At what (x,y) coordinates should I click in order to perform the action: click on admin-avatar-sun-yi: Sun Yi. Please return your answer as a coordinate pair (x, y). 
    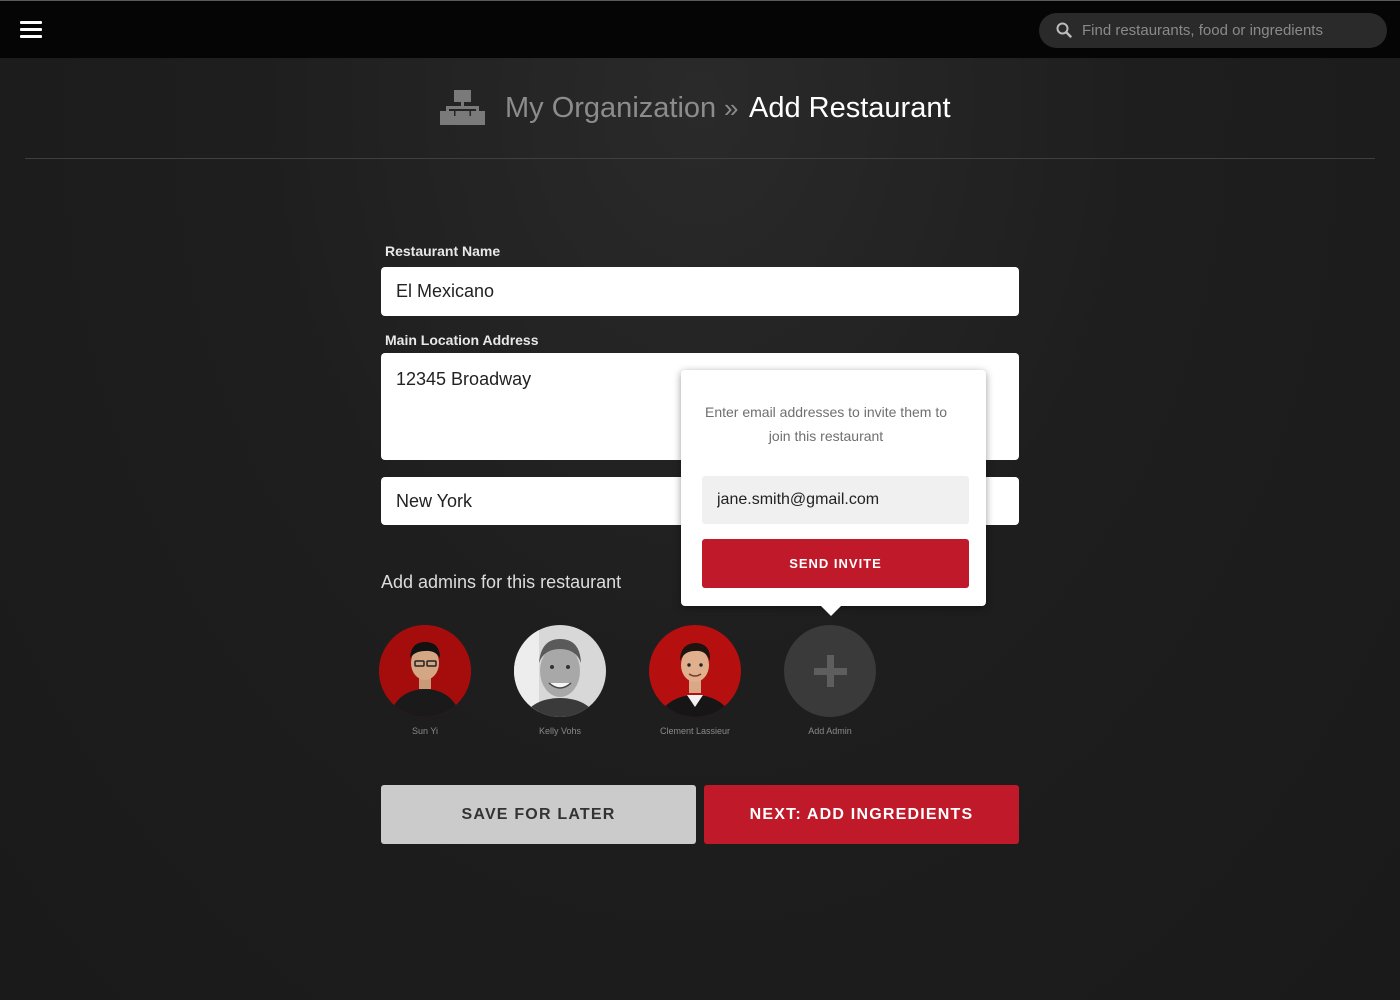
    Looking at the image, I should click on (425, 680).